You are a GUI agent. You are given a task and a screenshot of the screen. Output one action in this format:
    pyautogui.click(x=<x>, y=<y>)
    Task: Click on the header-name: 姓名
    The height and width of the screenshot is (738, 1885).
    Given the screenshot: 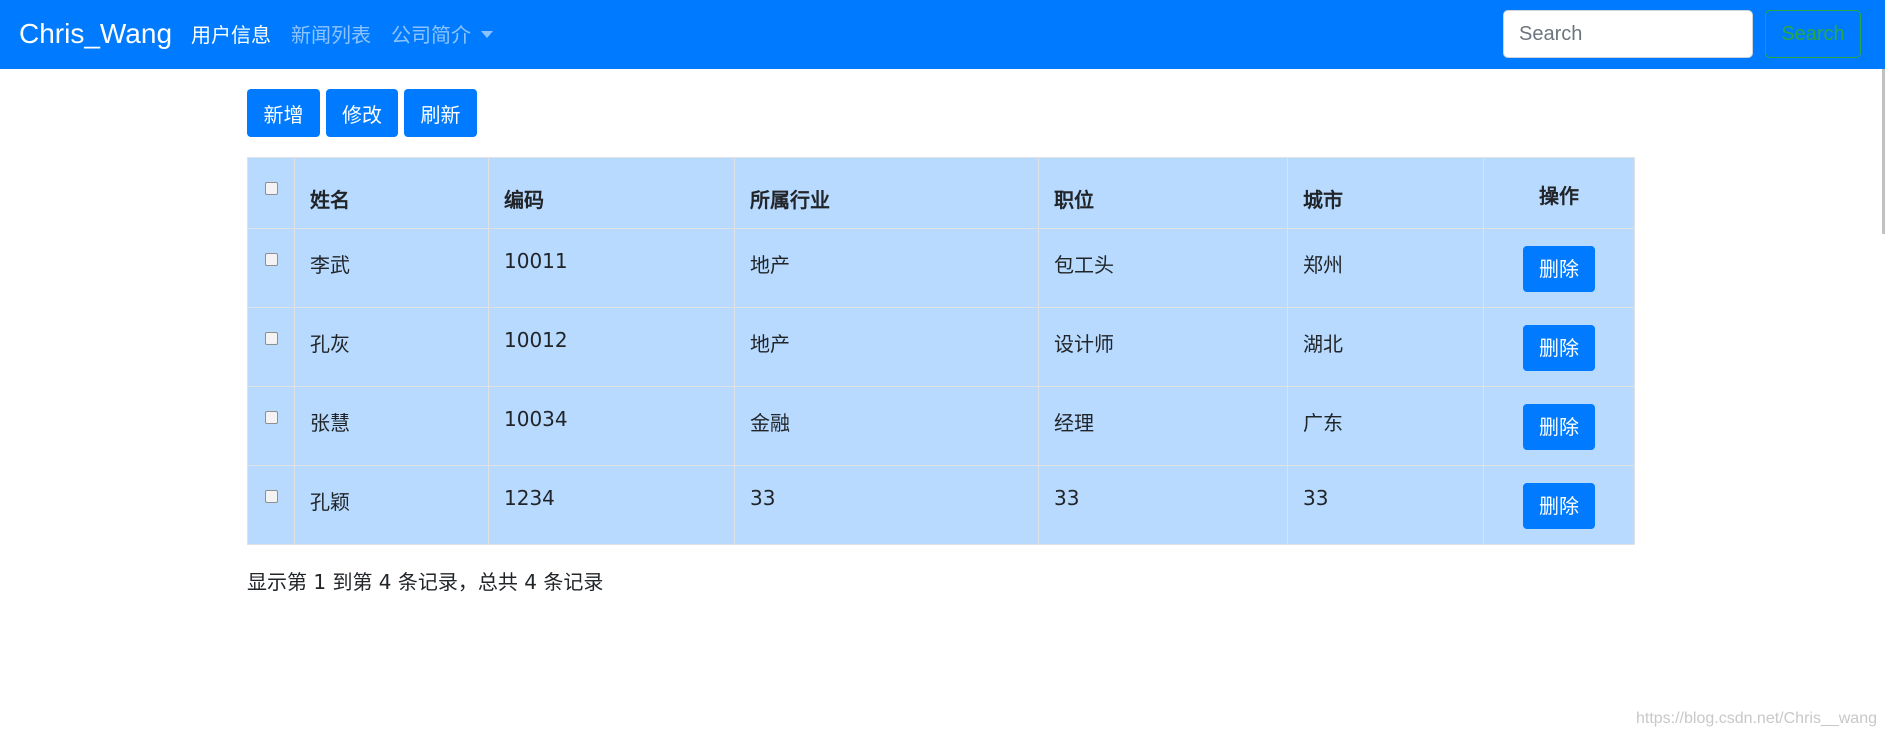 What is the action you would take?
    pyautogui.click(x=391, y=193)
    